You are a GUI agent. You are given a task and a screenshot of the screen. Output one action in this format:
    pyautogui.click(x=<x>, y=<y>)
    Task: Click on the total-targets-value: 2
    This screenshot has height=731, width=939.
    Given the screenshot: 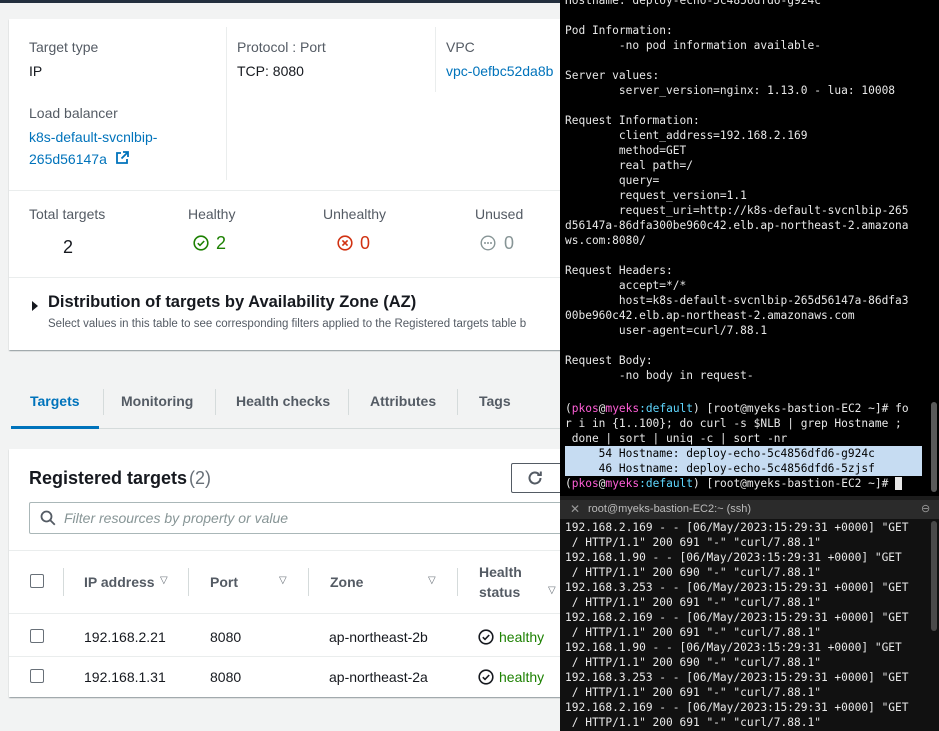 What is the action you would take?
    pyautogui.click(x=68, y=247)
    